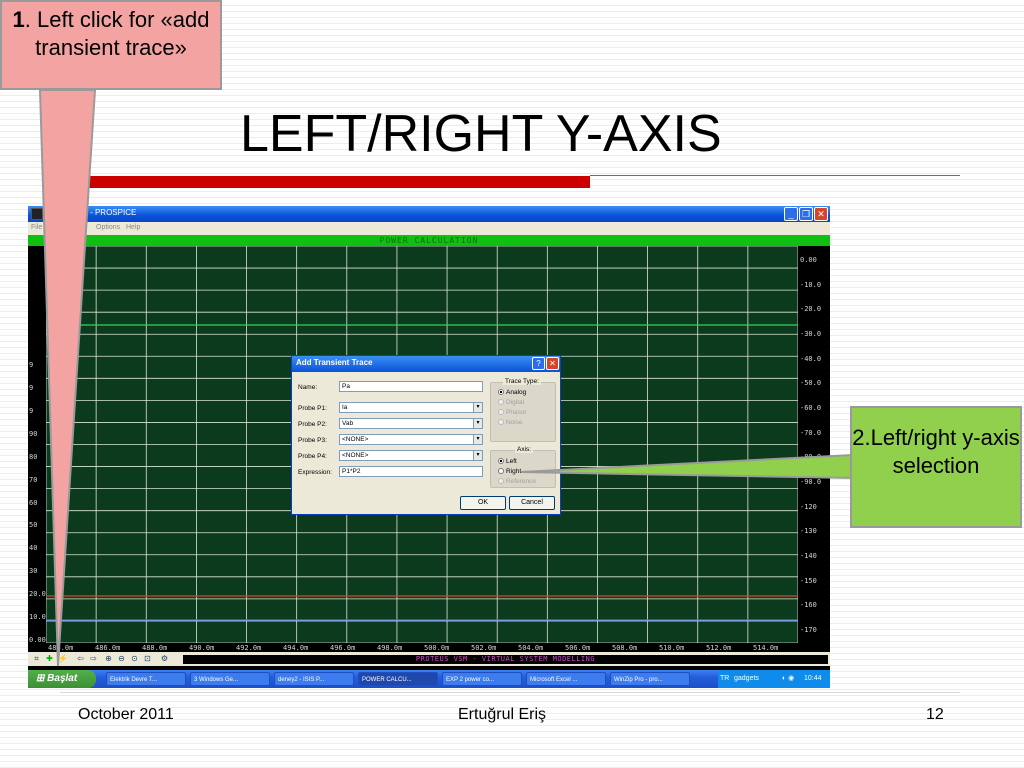 Image resolution: width=1024 pixels, height=768 pixels. Describe the element at coordinates (164, 659) in the screenshot. I see `settings-icon: ⚙` at that location.